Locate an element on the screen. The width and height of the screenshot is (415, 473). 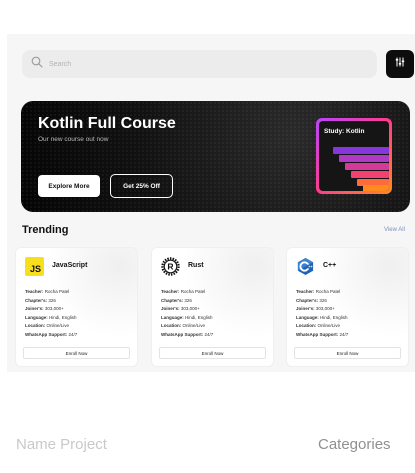
search-row: Search is located at coordinates (218, 64).